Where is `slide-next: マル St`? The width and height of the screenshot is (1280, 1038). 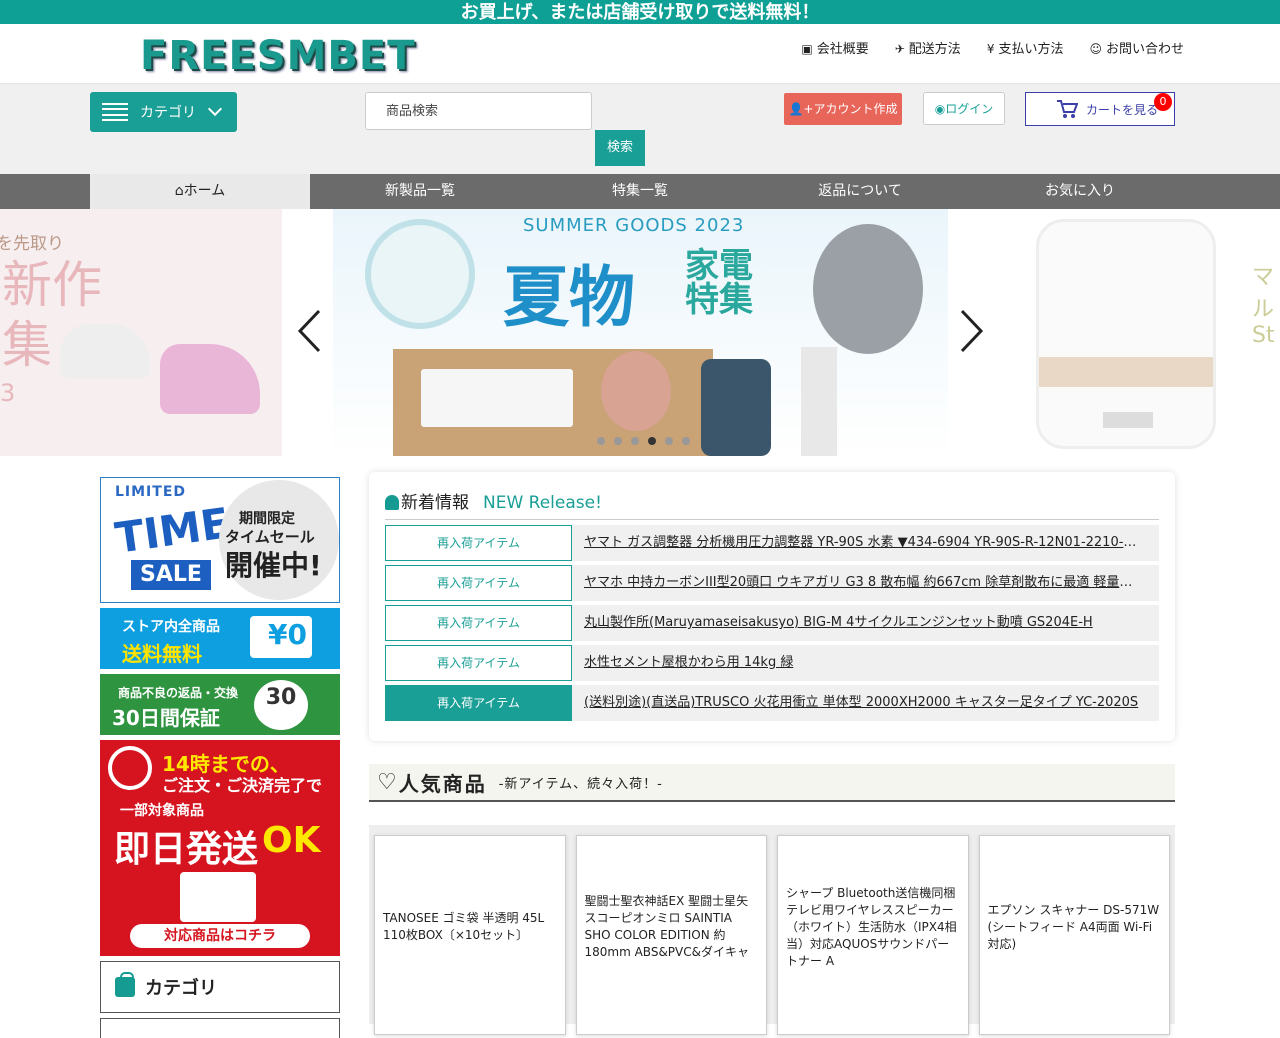
slide-next: マル St is located at coordinates (1139, 332).